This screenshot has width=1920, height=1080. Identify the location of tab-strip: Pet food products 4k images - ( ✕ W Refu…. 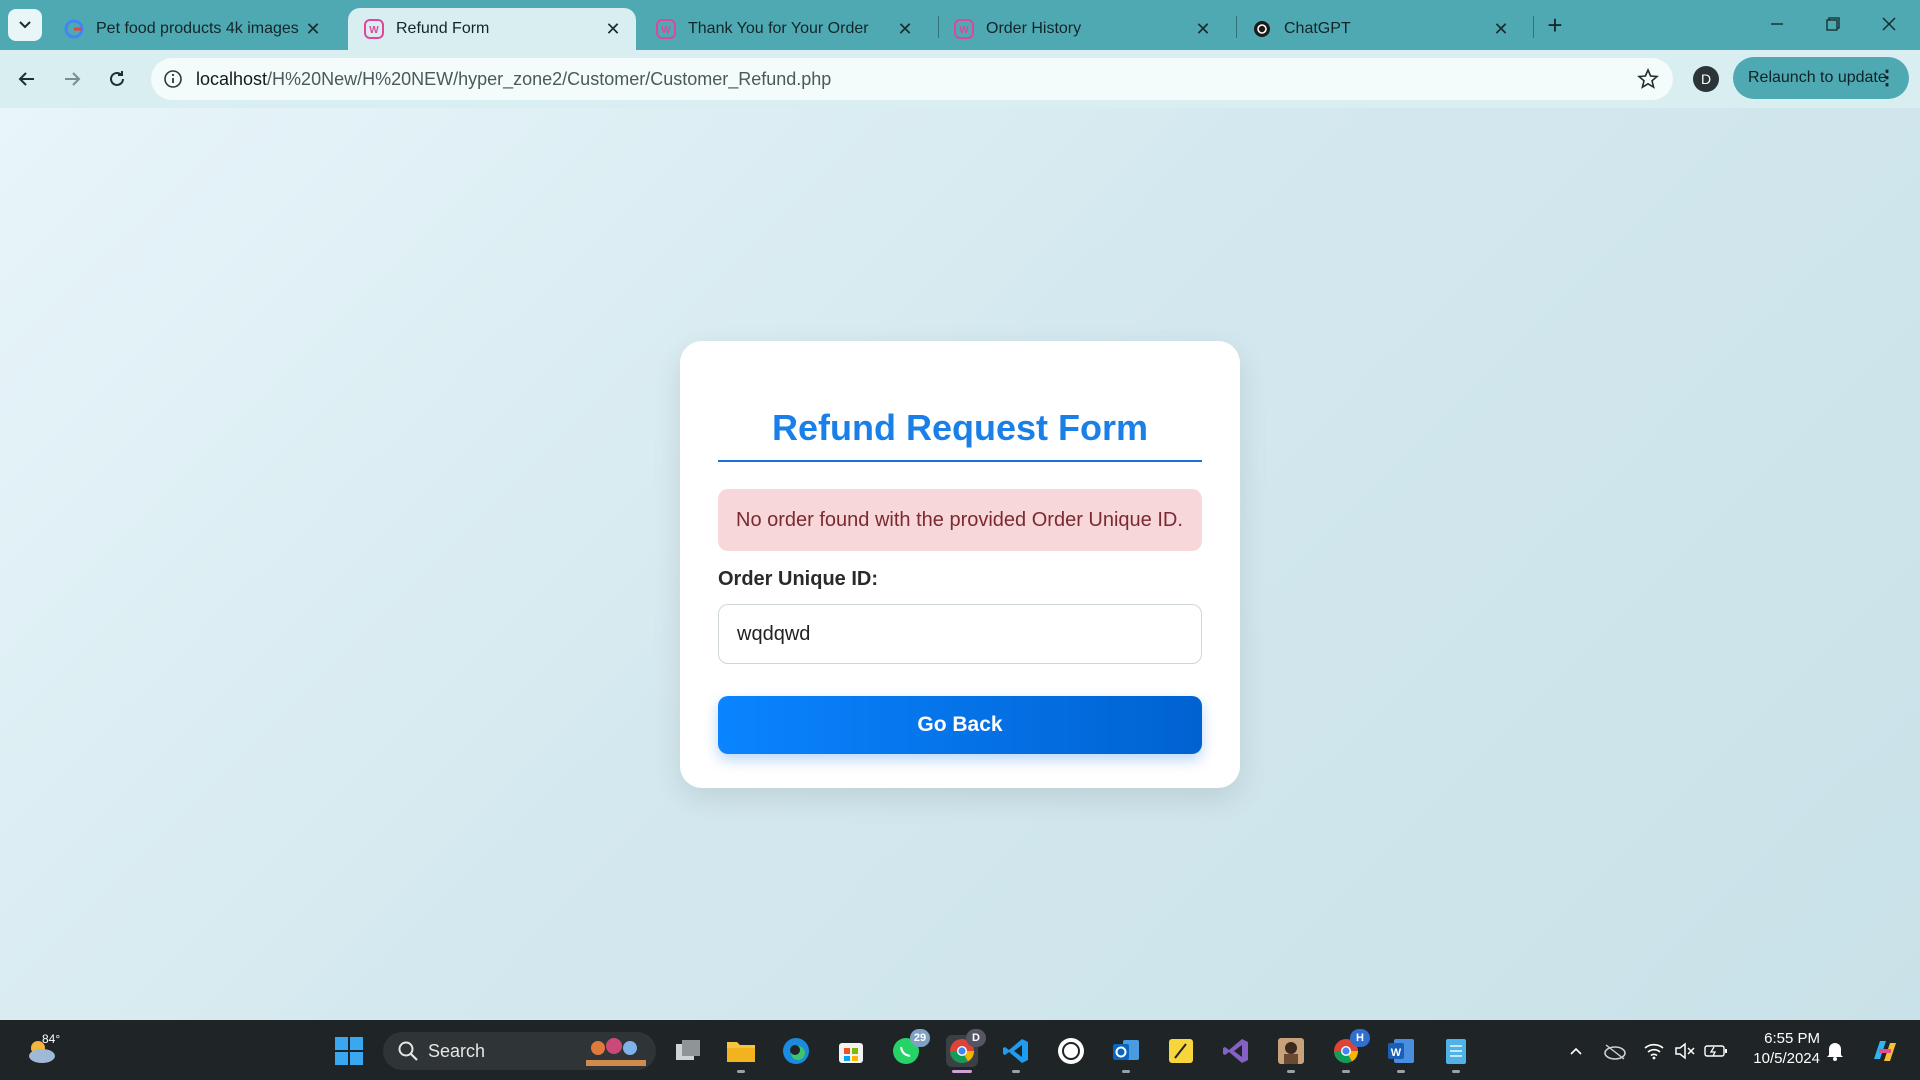
(960, 25).